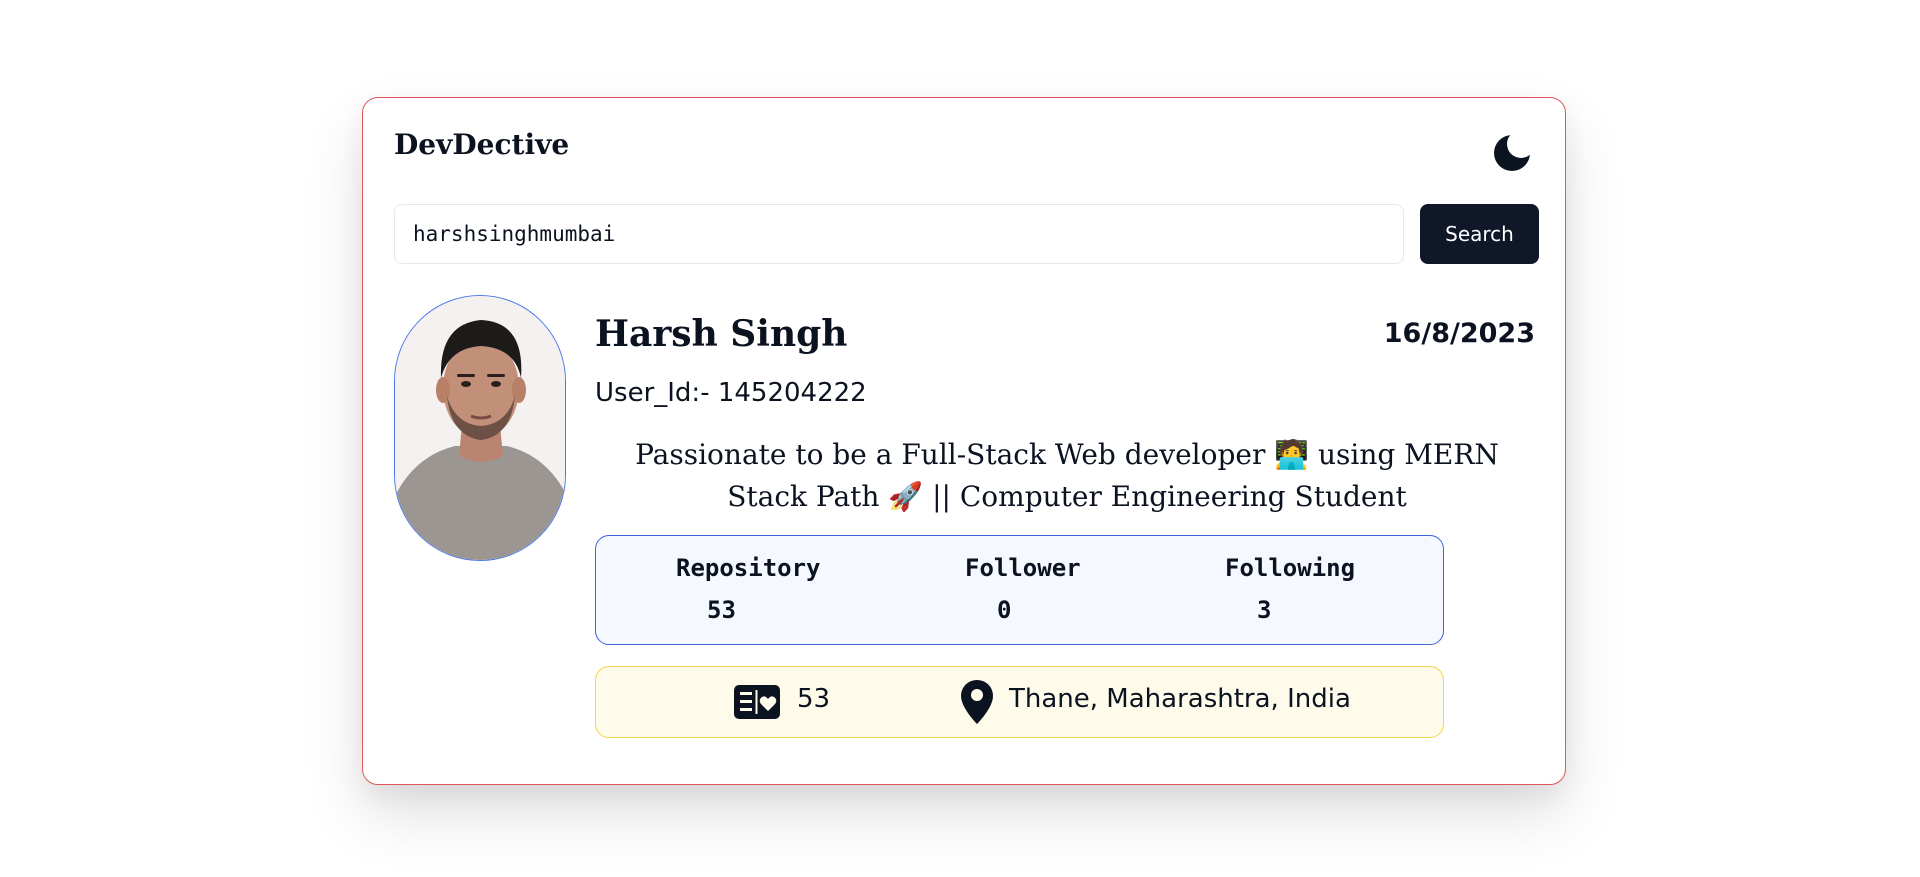 Image resolution: width=1920 pixels, height=877 pixels. I want to click on avatar-photo, so click(480, 428).